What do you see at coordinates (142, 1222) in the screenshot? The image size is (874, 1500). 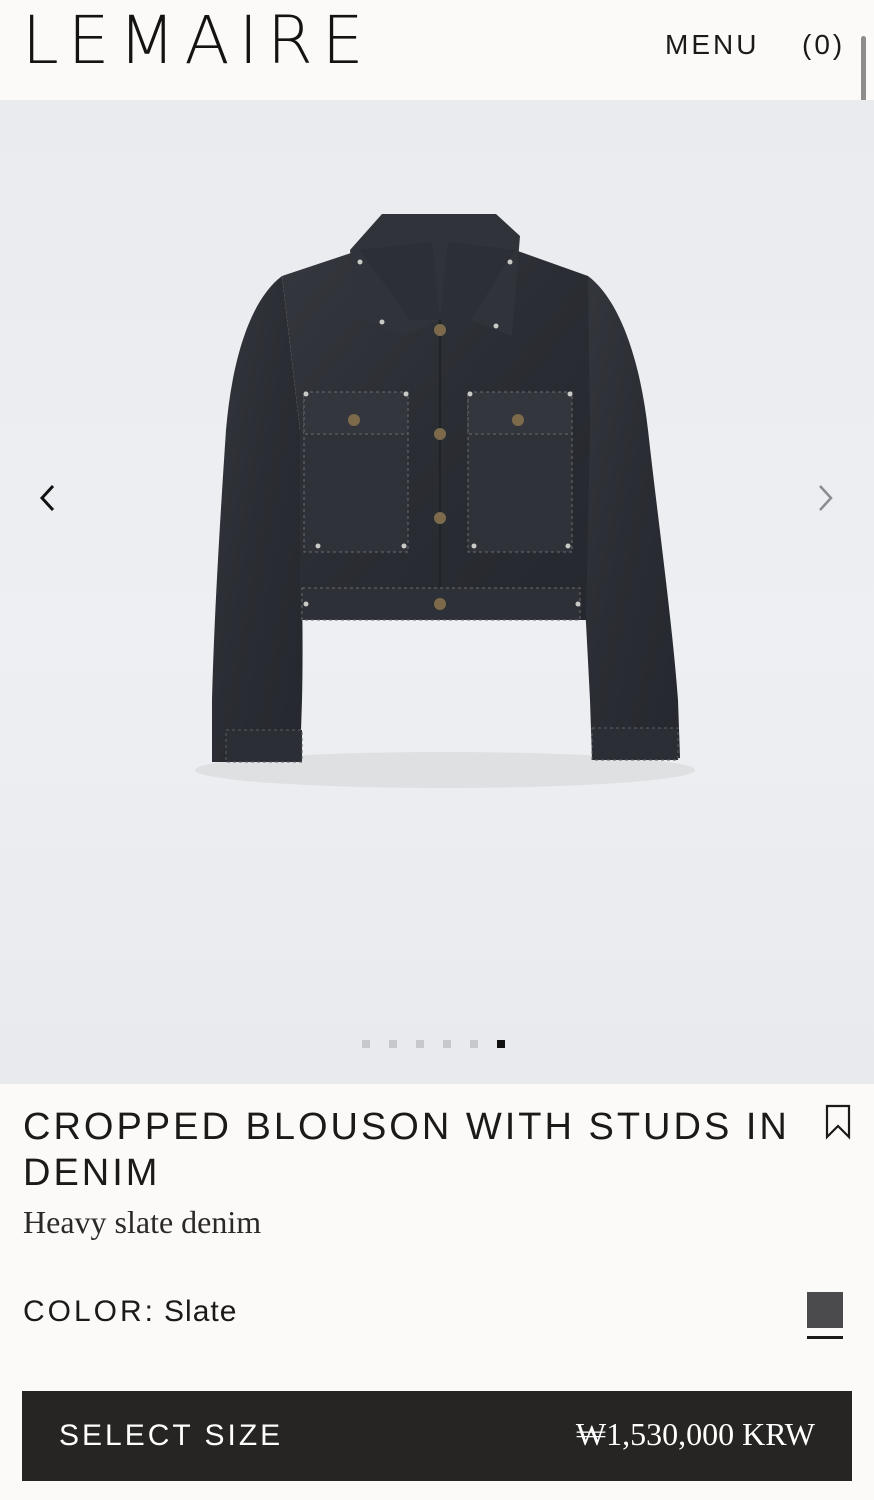 I see `product-subtitle: Heavy slate denim` at bounding box center [142, 1222].